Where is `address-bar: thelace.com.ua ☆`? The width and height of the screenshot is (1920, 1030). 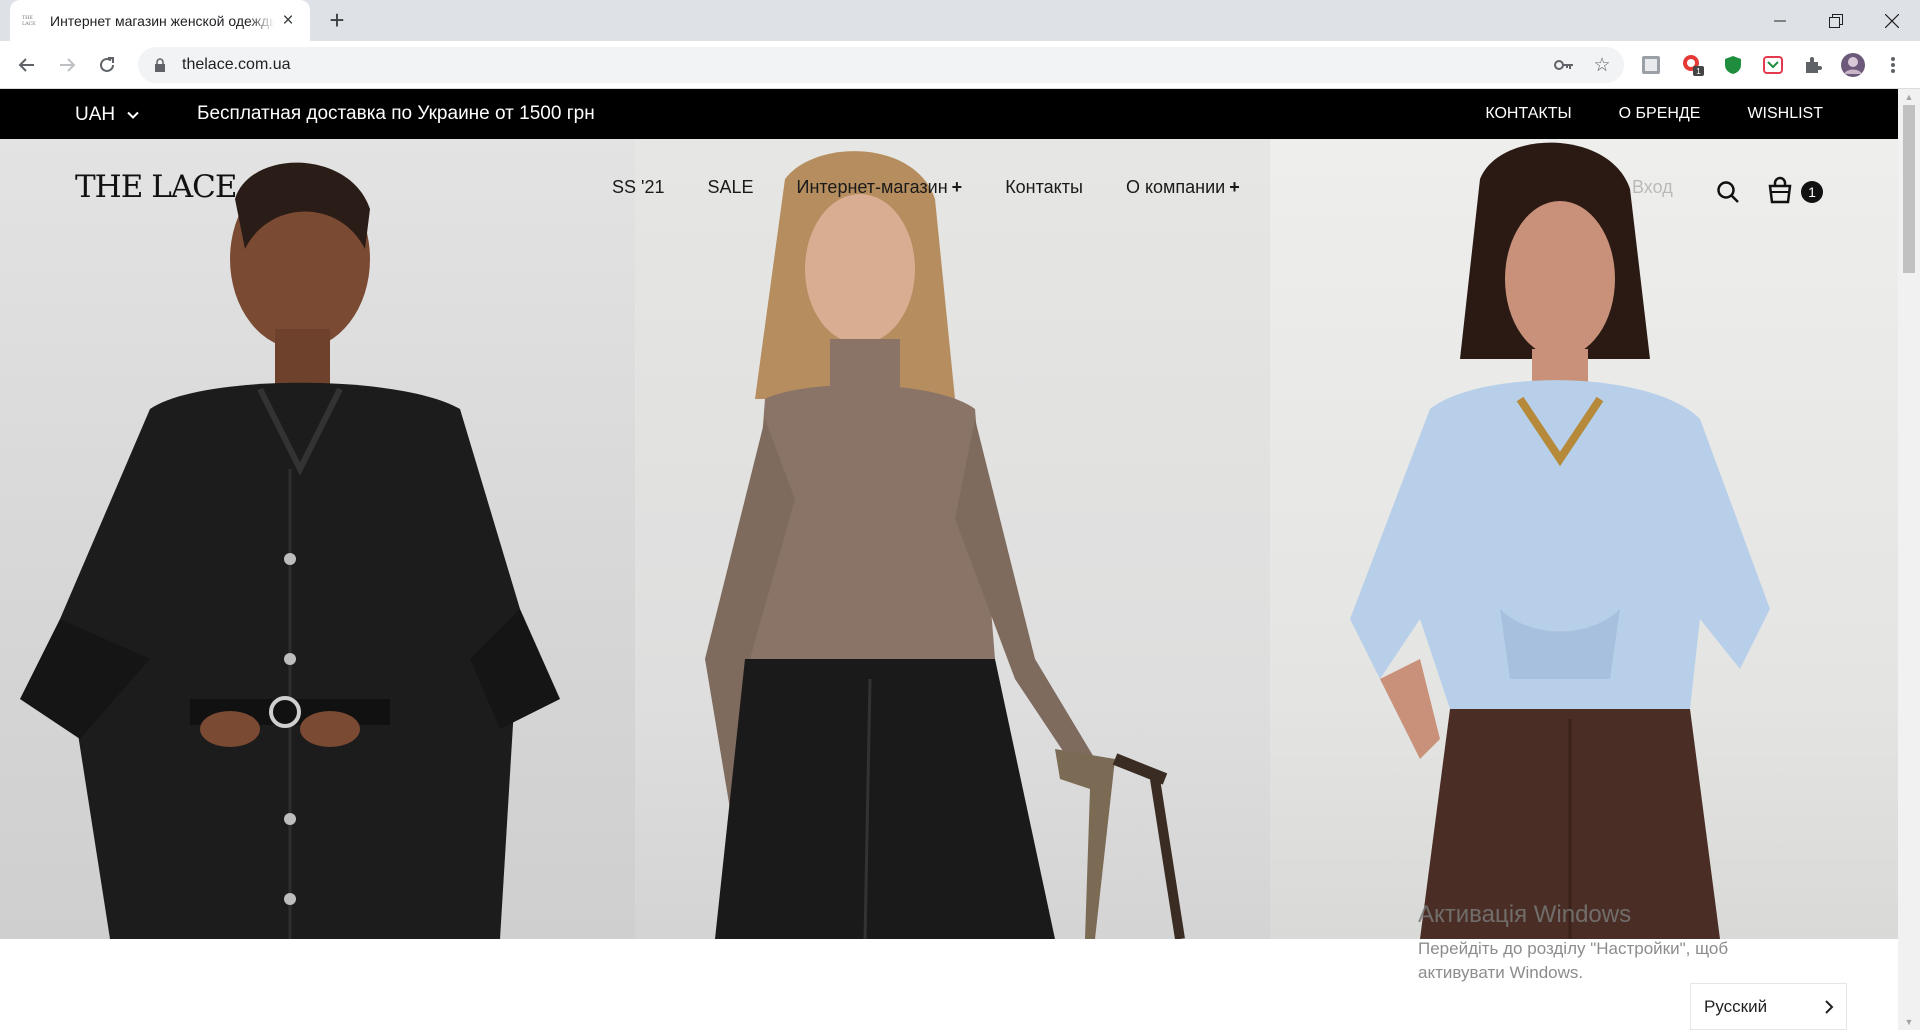
address-bar: thelace.com.ua ☆ is located at coordinates (881, 65).